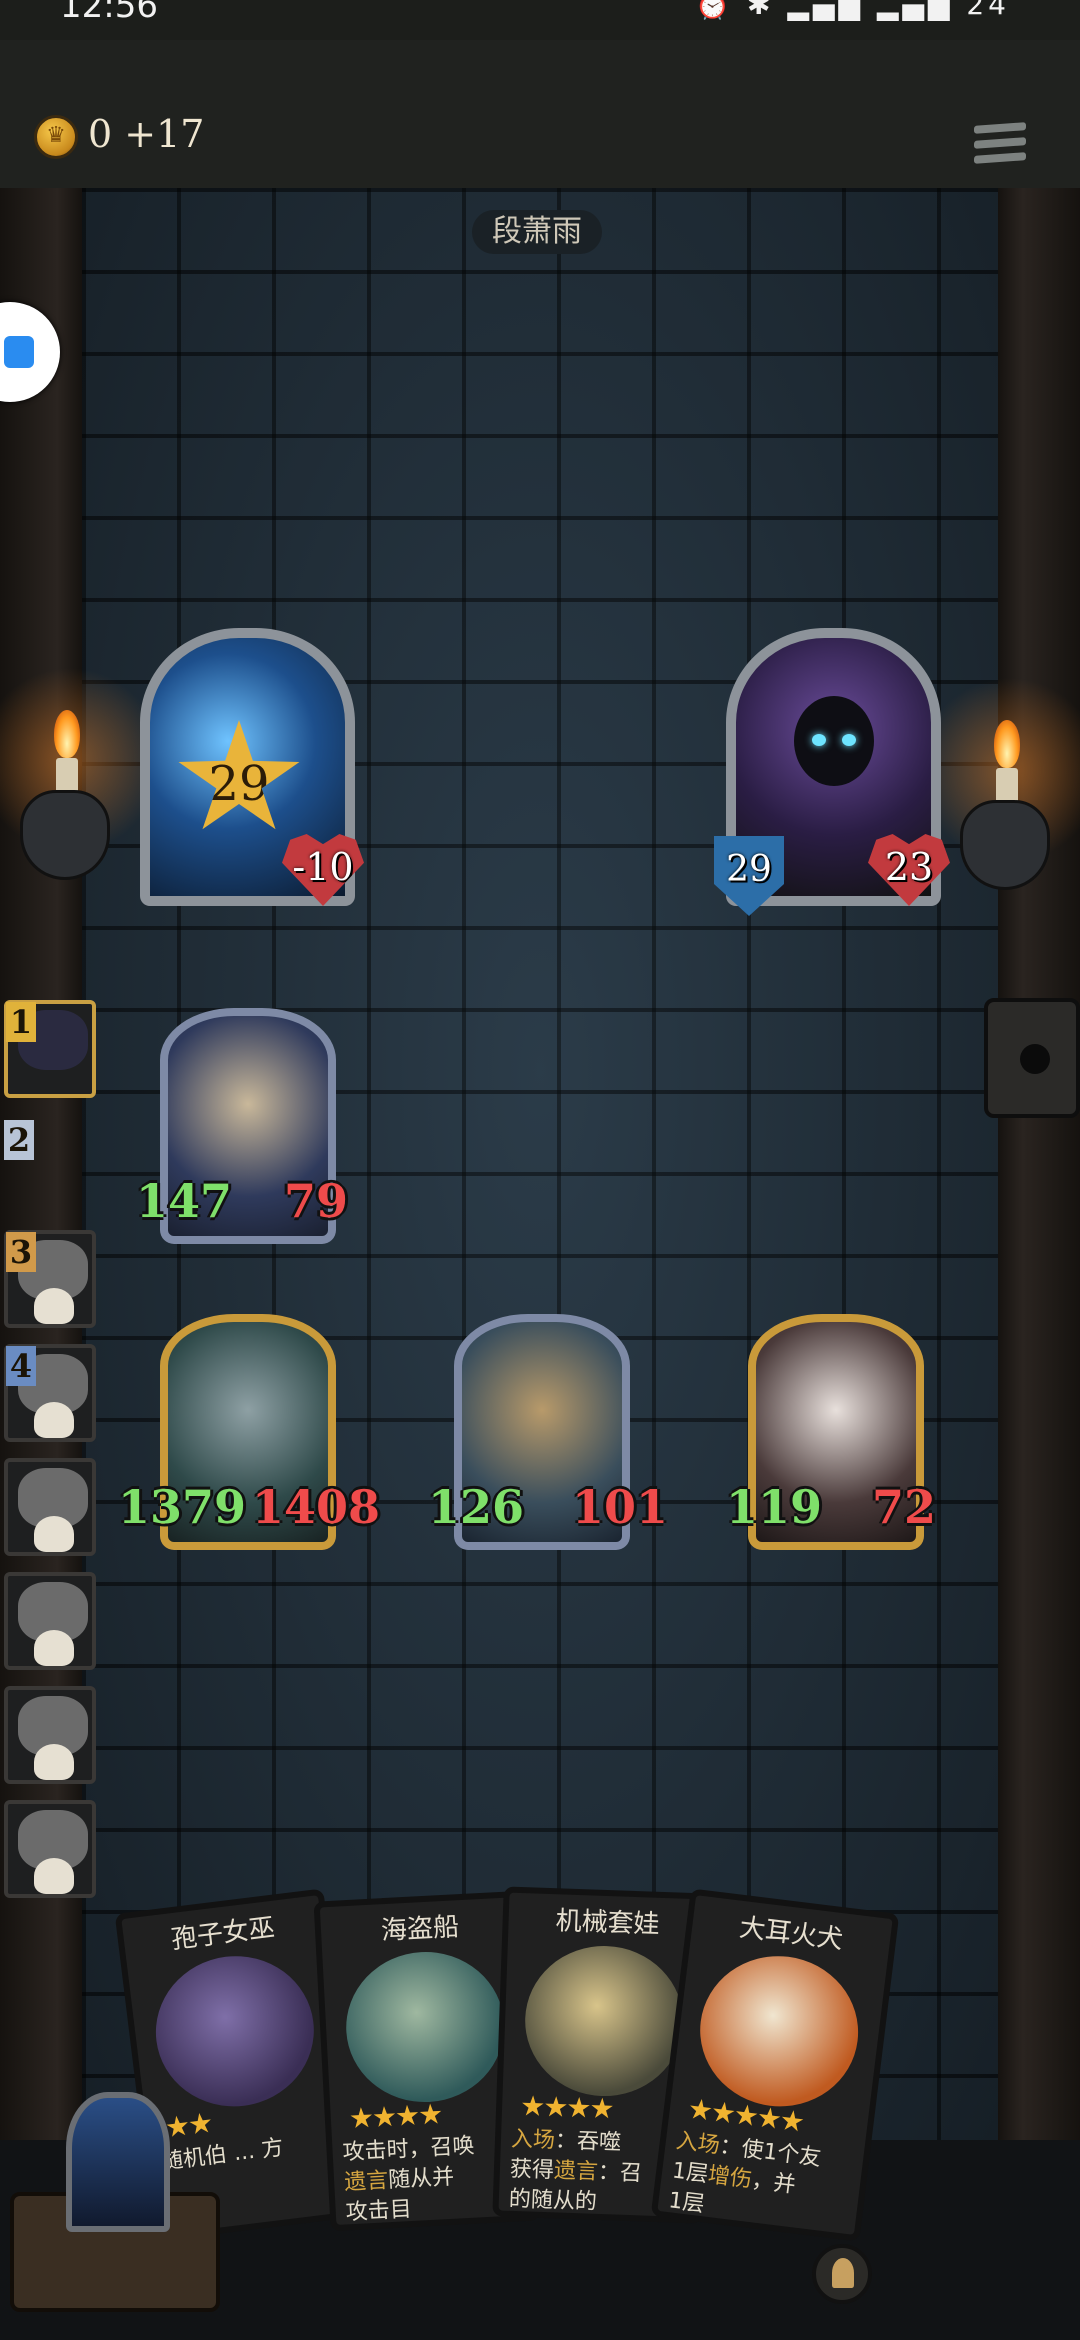  What do you see at coordinates (115, 2207) in the screenshot?
I see `player-hero-power` at bounding box center [115, 2207].